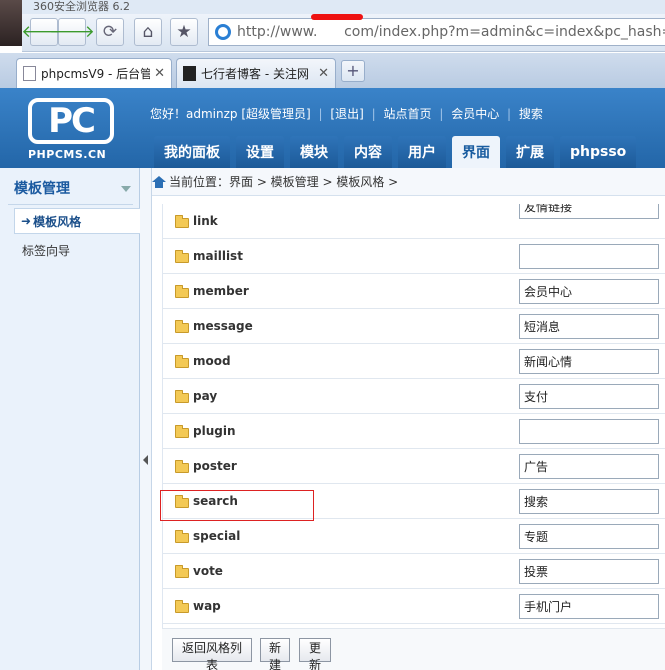  Describe the element at coordinates (208, 571) in the screenshot. I see `directory-name: vote` at that location.